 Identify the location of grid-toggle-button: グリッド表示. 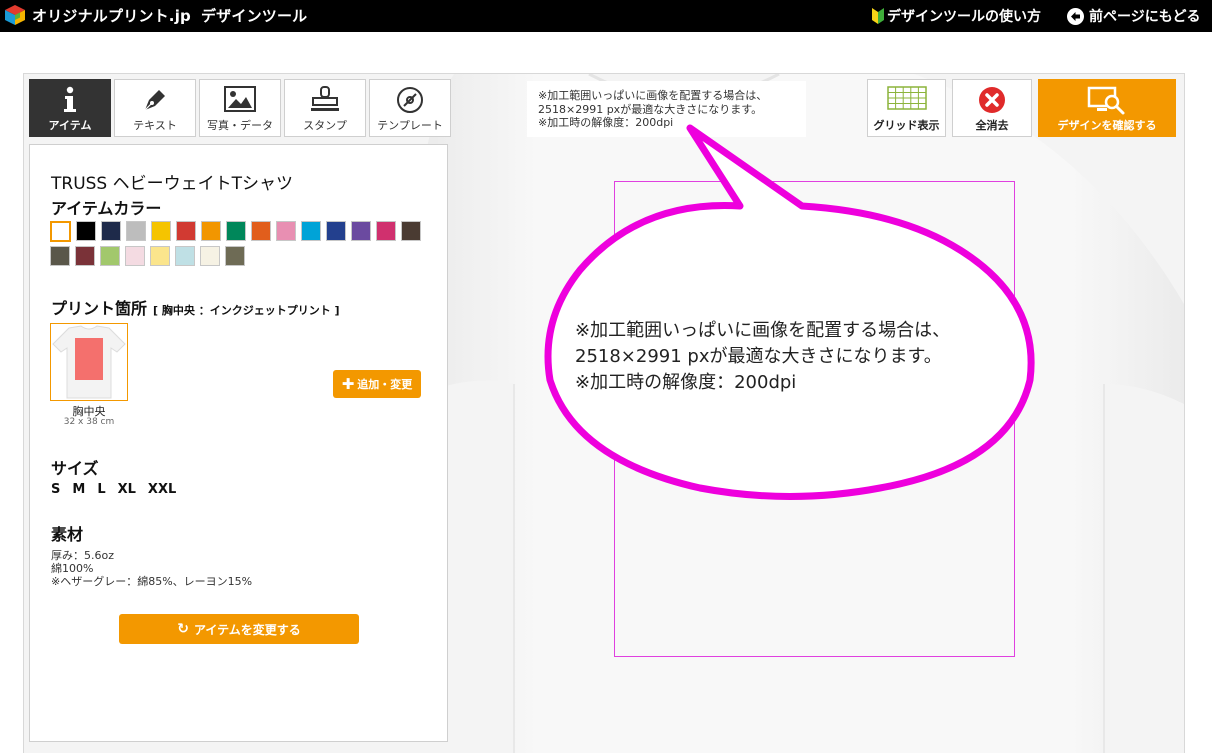
(906, 108).